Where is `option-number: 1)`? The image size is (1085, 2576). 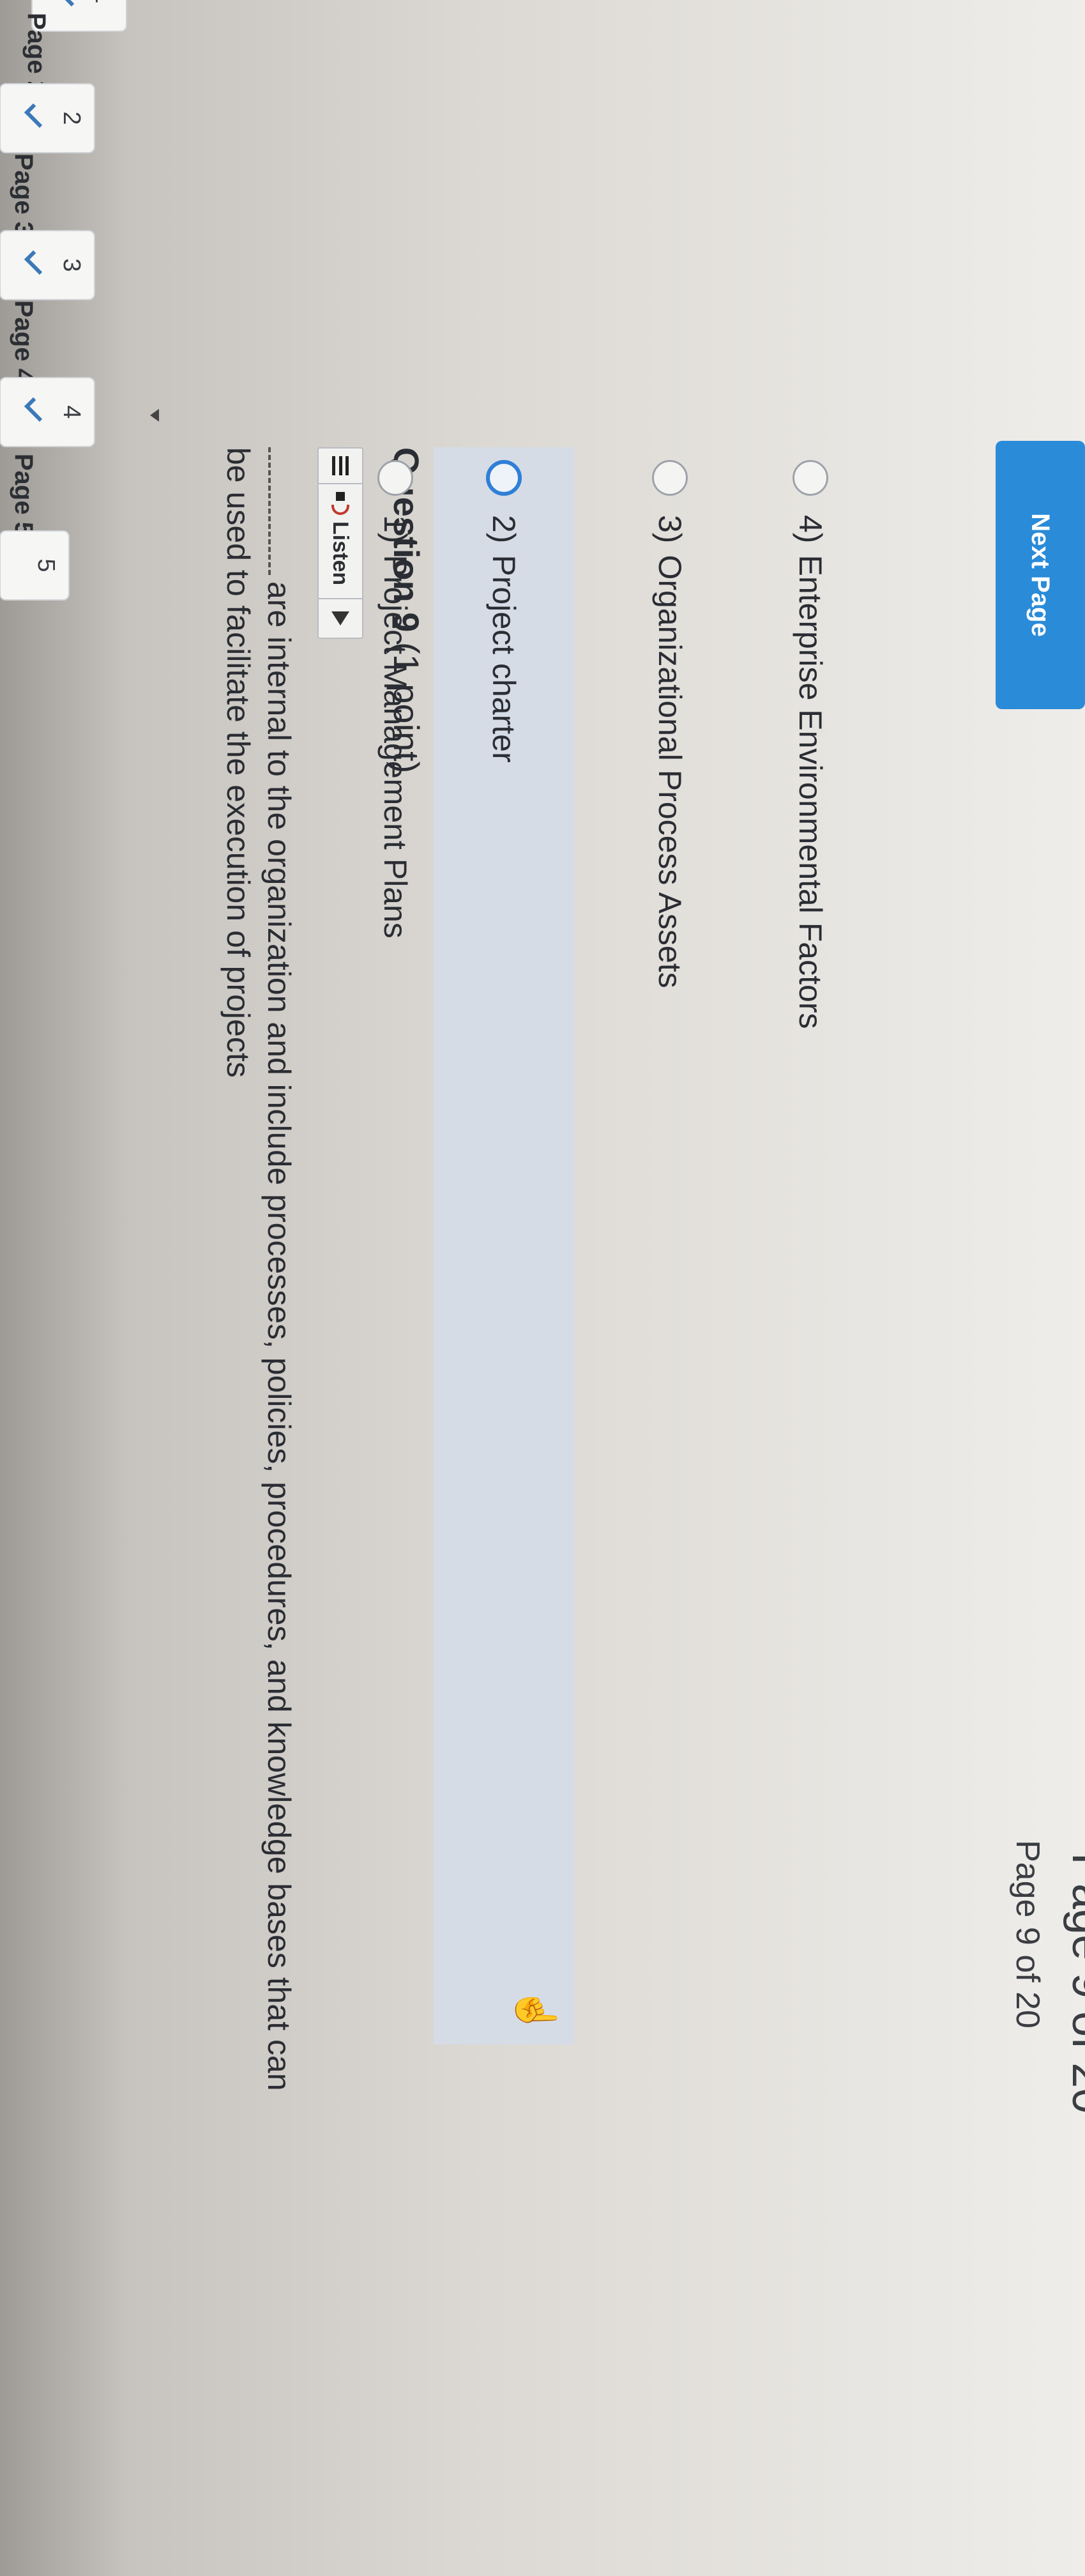
option-number: 1) is located at coordinates (395, 529).